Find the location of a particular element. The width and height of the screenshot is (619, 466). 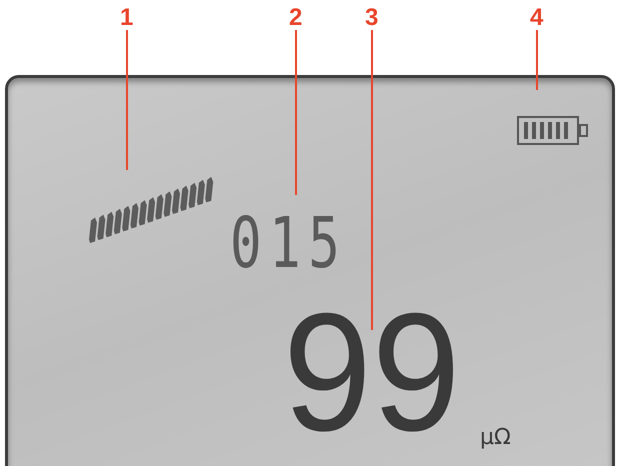

callout-number: 3 is located at coordinates (371, 18).